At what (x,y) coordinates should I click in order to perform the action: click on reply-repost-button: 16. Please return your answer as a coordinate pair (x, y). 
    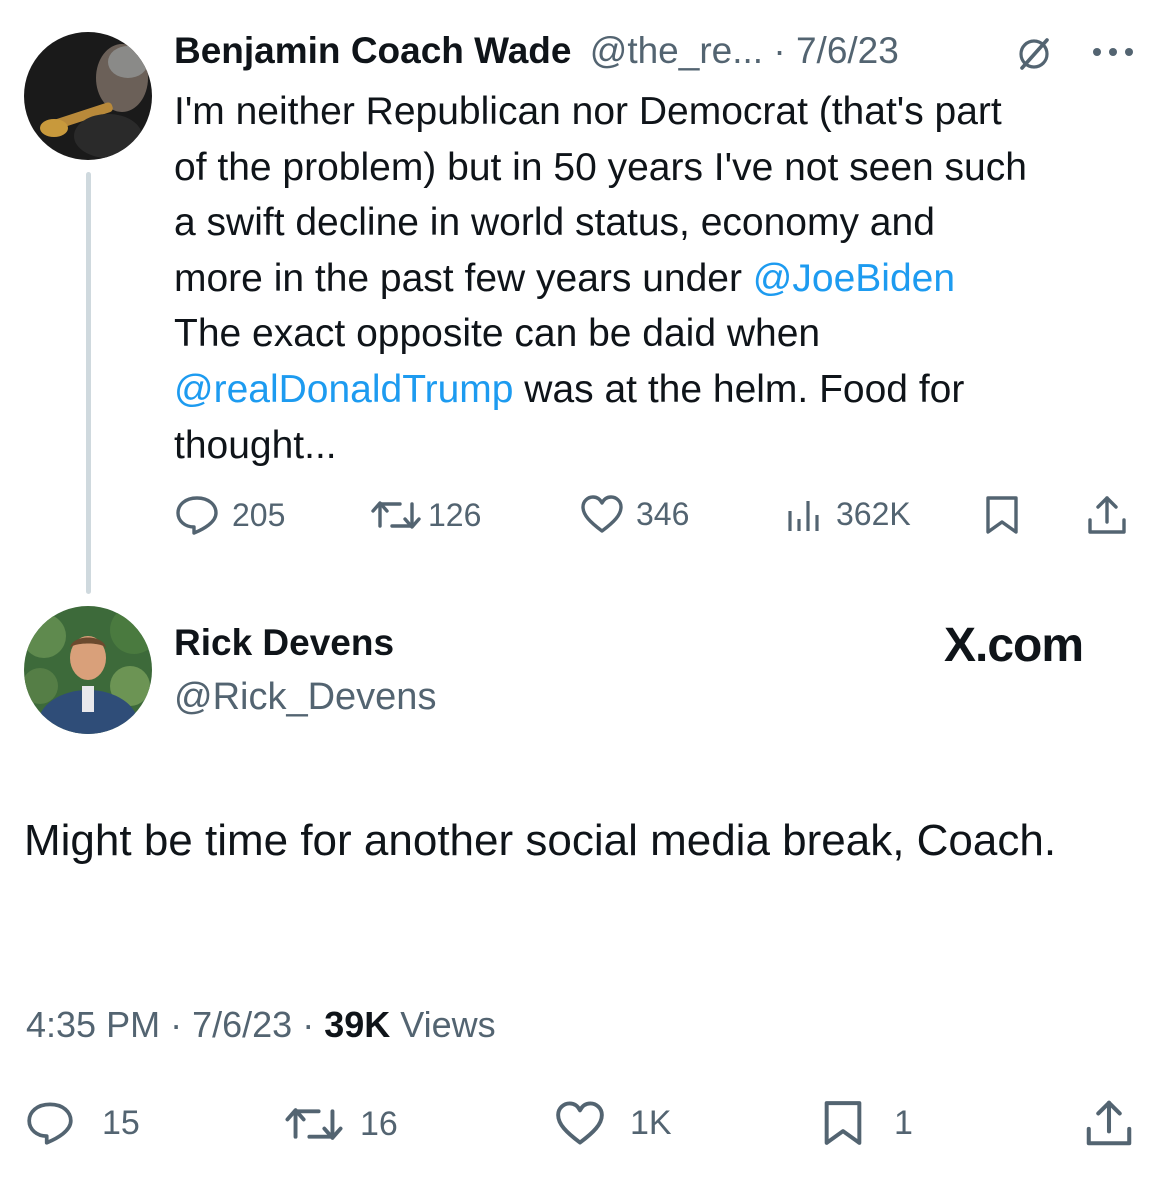
    Looking at the image, I should click on (341, 1124).